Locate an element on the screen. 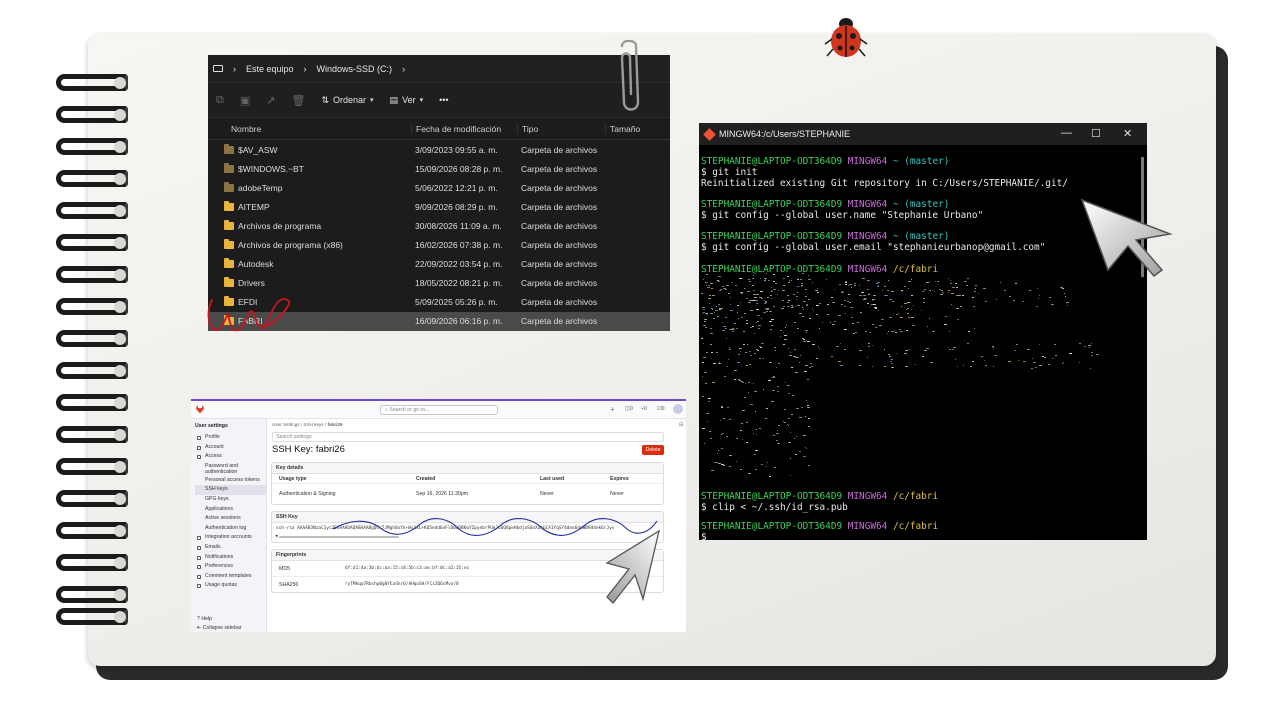 This screenshot has height=720, width=1280. view-button: ▤ Ver ▾ is located at coordinates (407, 100).